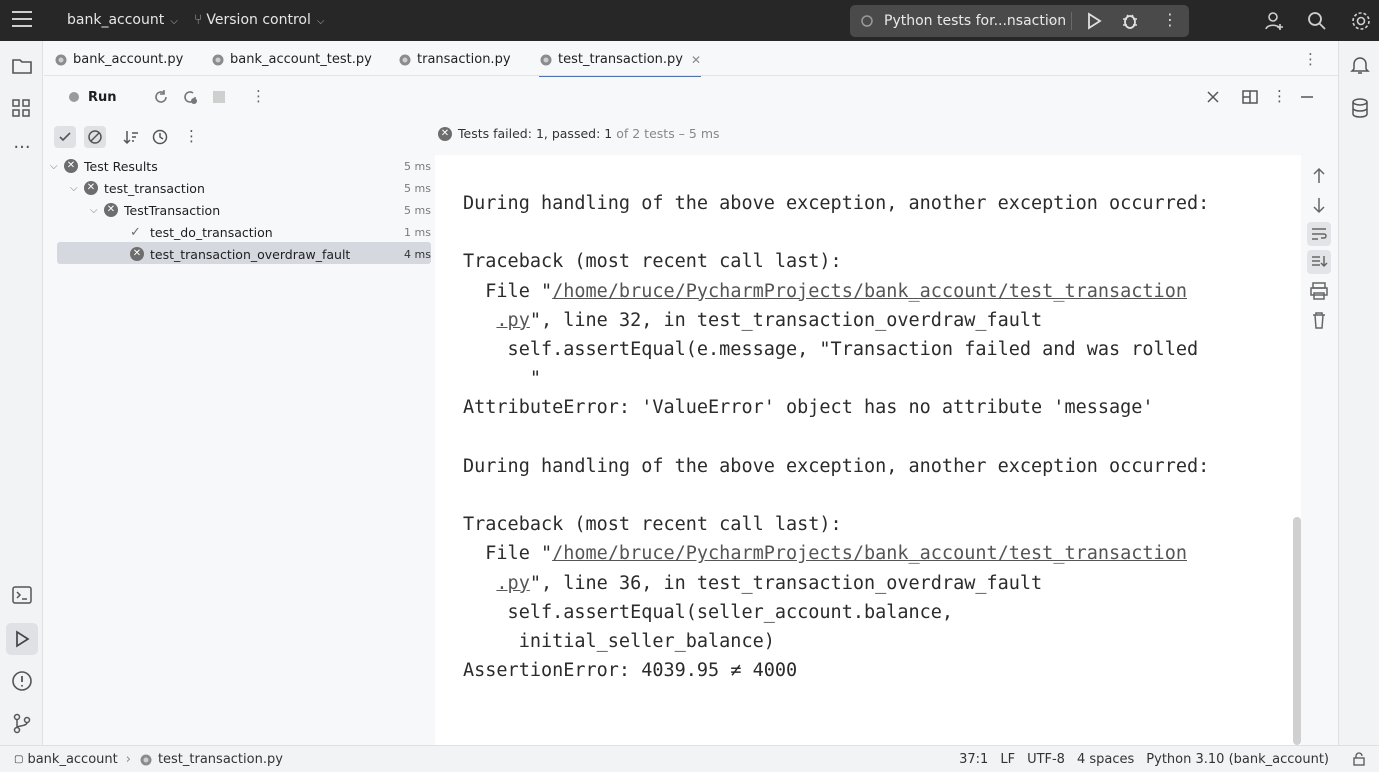 This screenshot has width=1379, height=772. Describe the element at coordinates (22, 20) in the screenshot. I see `main-menu-icon` at that location.